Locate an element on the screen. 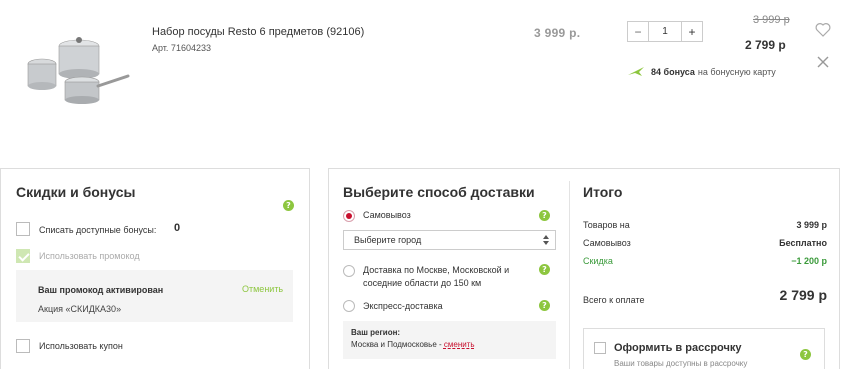  use-bonuses-label: Списать доступные бонусы: is located at coordinates (98, 230).